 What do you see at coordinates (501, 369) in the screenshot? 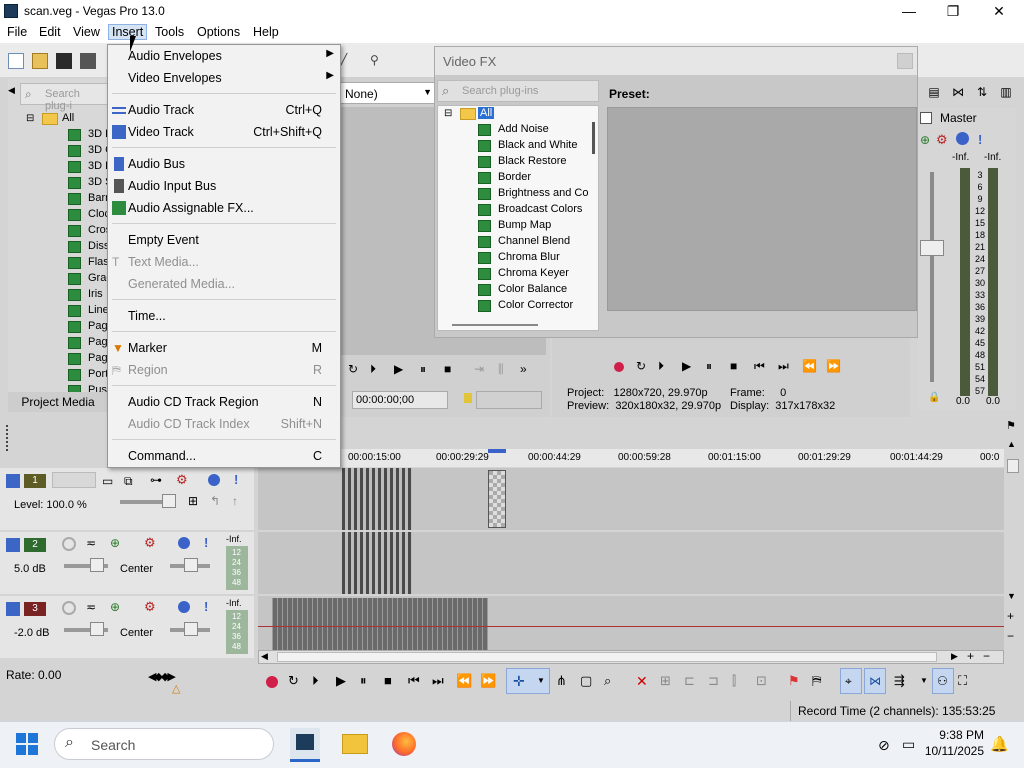
I see `audio-wave-icon: ⫼` at bounding box center [501, 369].